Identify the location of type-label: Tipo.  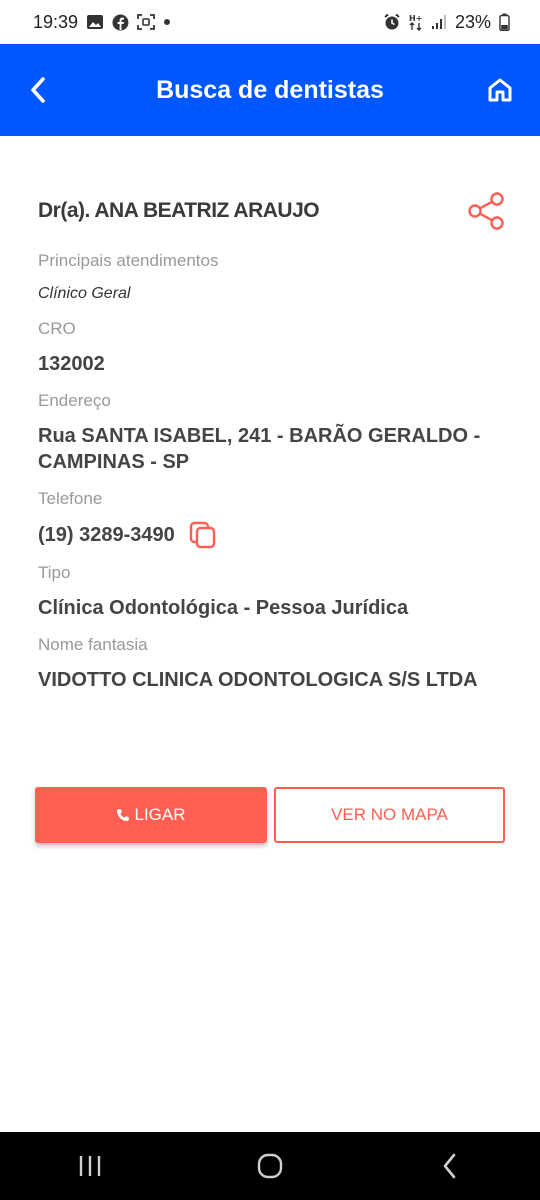
(54, 572).